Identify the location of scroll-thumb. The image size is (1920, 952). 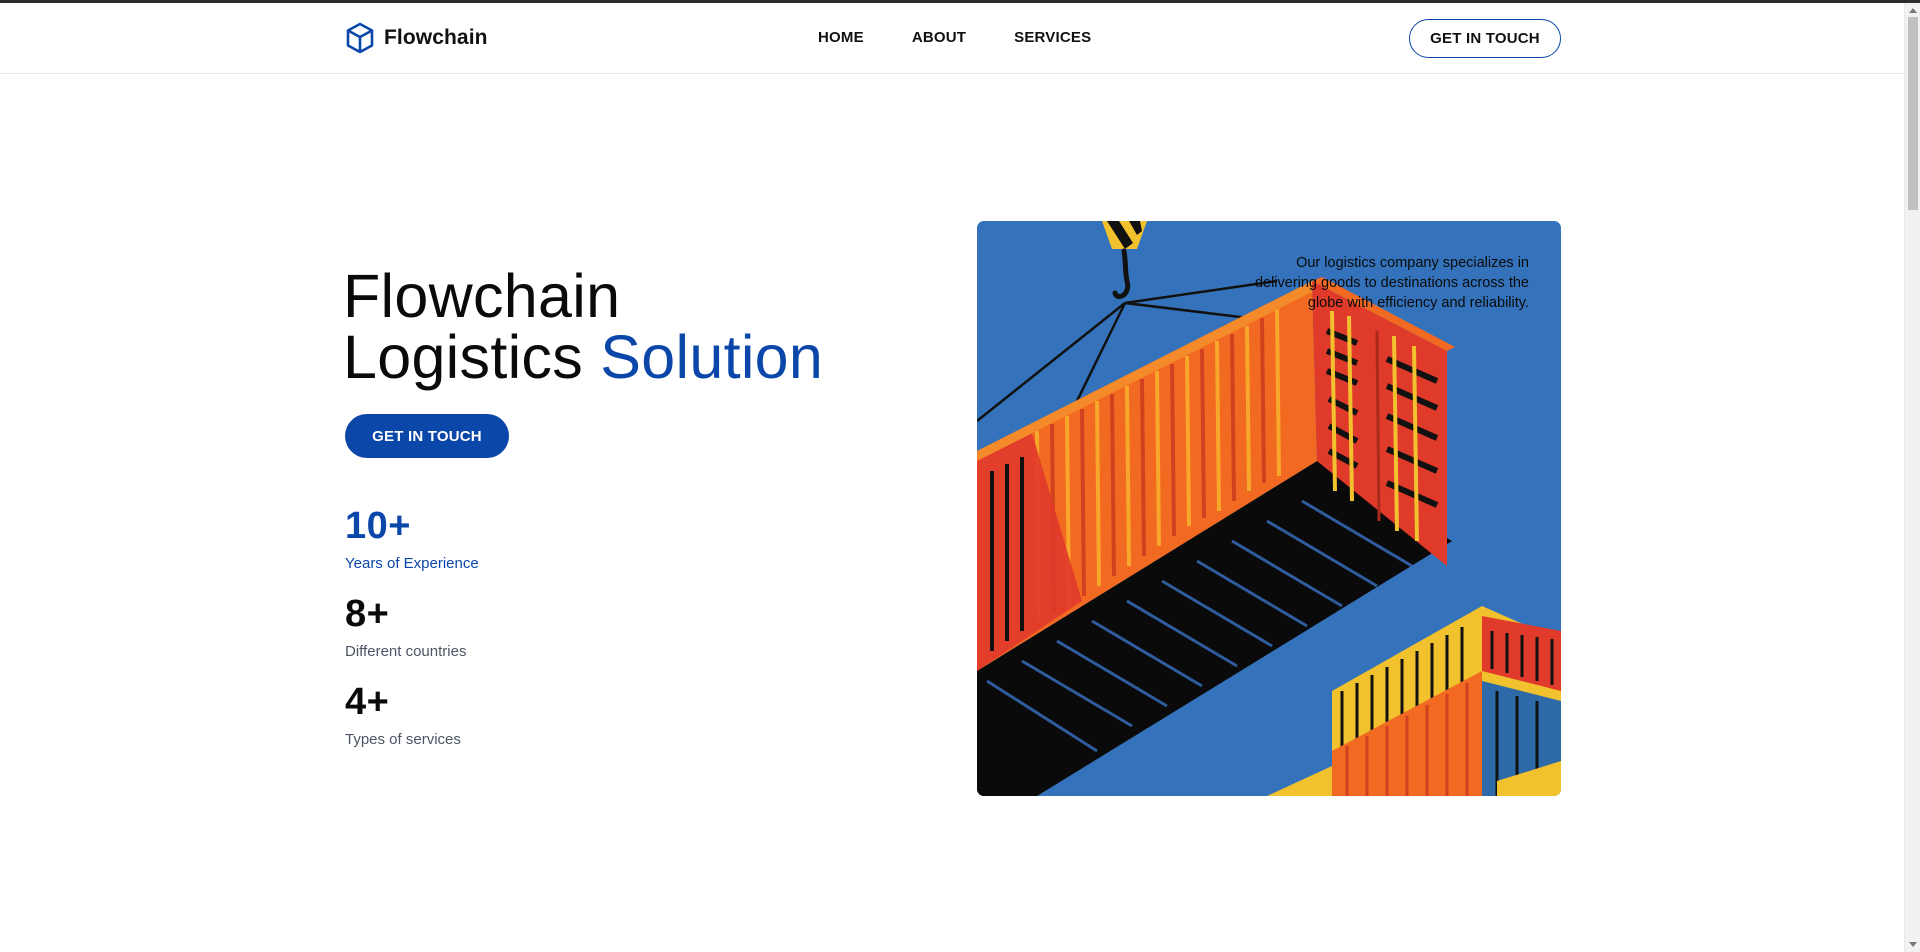
(1913, 113).